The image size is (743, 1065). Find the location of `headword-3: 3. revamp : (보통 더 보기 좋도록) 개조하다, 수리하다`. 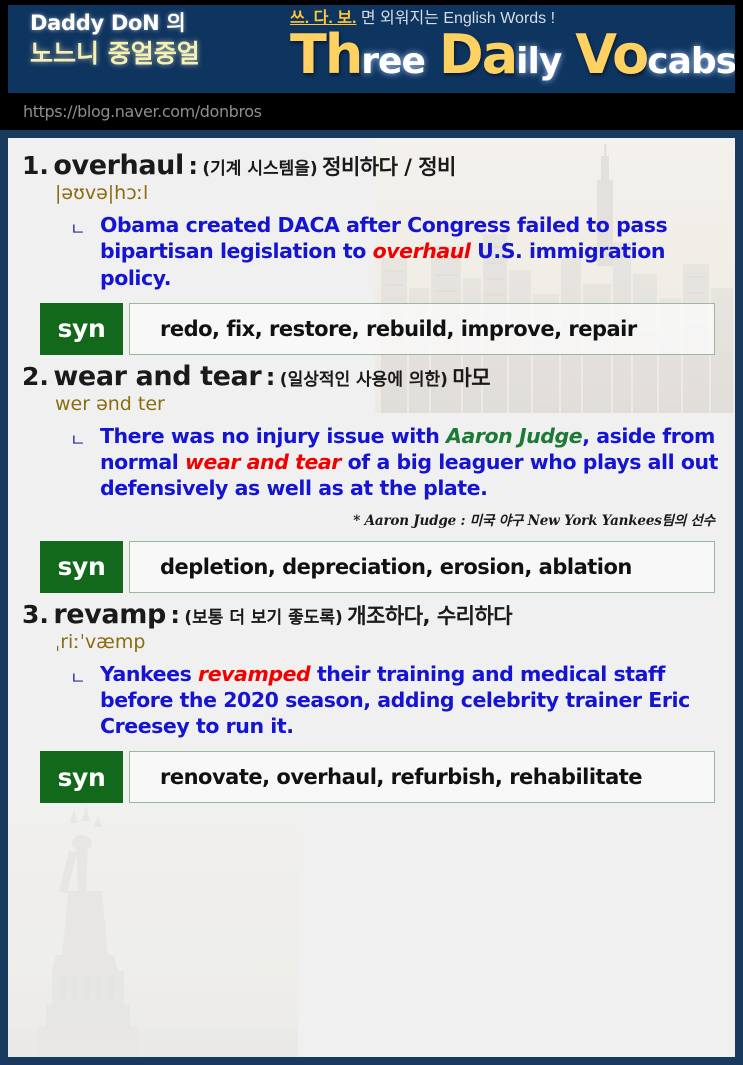

headword-3: 3. revamp : (보통 더 보기 좋도록) 개조하다, 수리하다 is located at coordinates (371, 614).